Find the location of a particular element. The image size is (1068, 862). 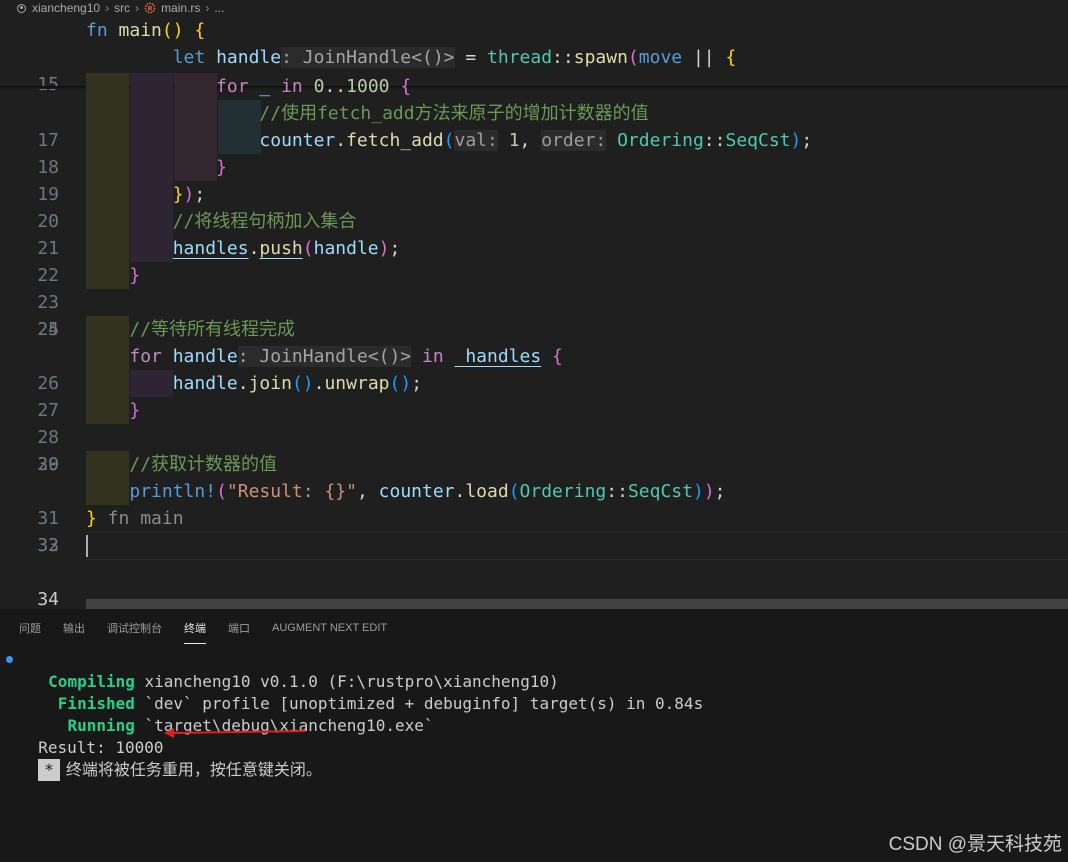

code-line: 30 is located at coordinates (534, 449).